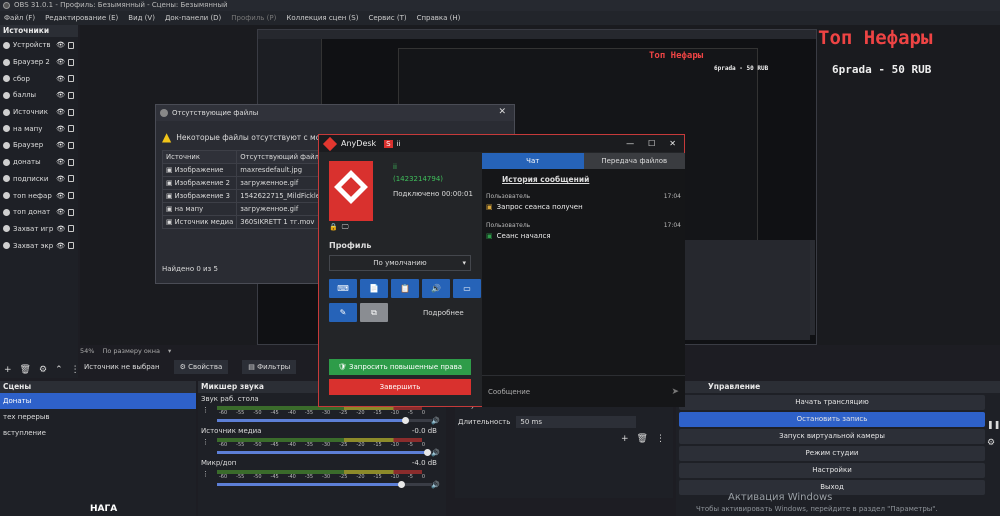  I want to click on more-icon: ⋮, so click(75, 370).